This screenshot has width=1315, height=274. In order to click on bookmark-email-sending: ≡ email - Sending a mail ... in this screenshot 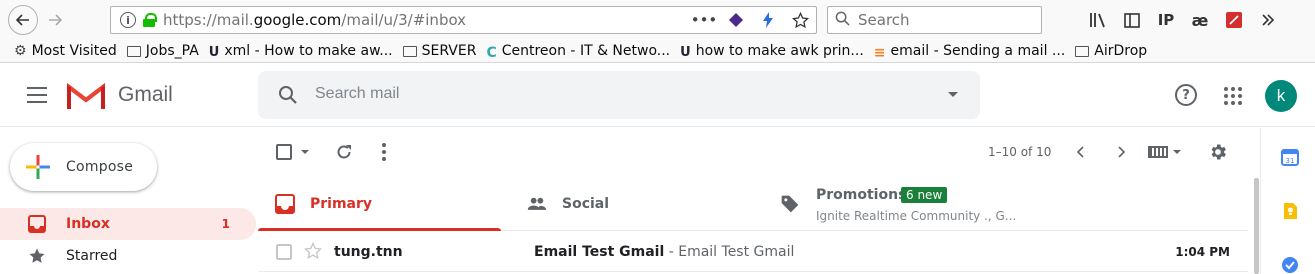, I will do `click(969, 52)`.